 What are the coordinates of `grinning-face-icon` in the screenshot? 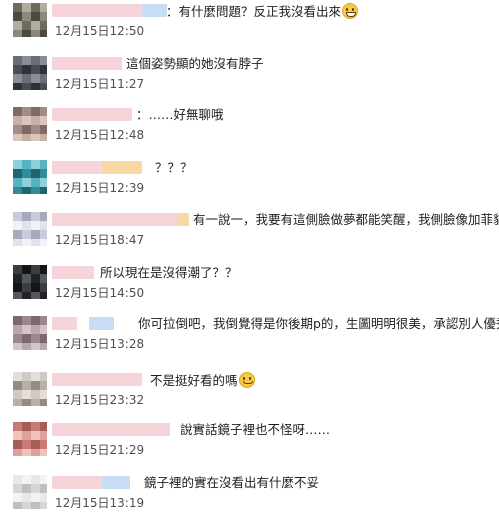 It's located at (350, 11).